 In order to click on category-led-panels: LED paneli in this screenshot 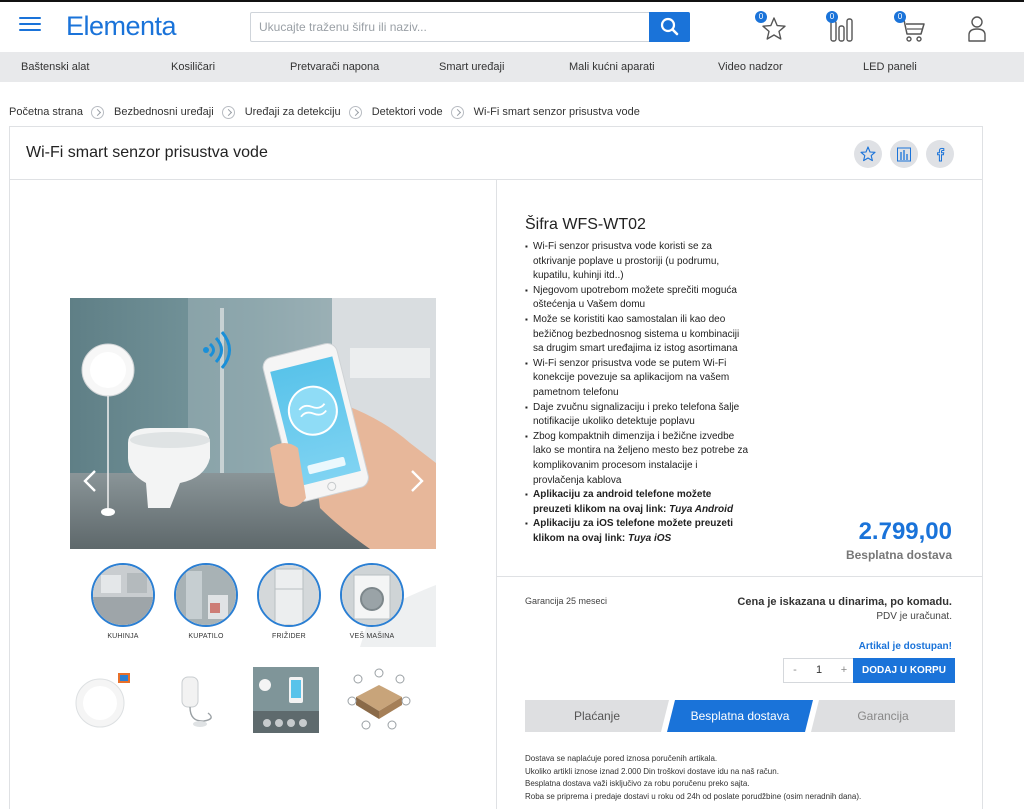, I will do `click(890, 67)`.